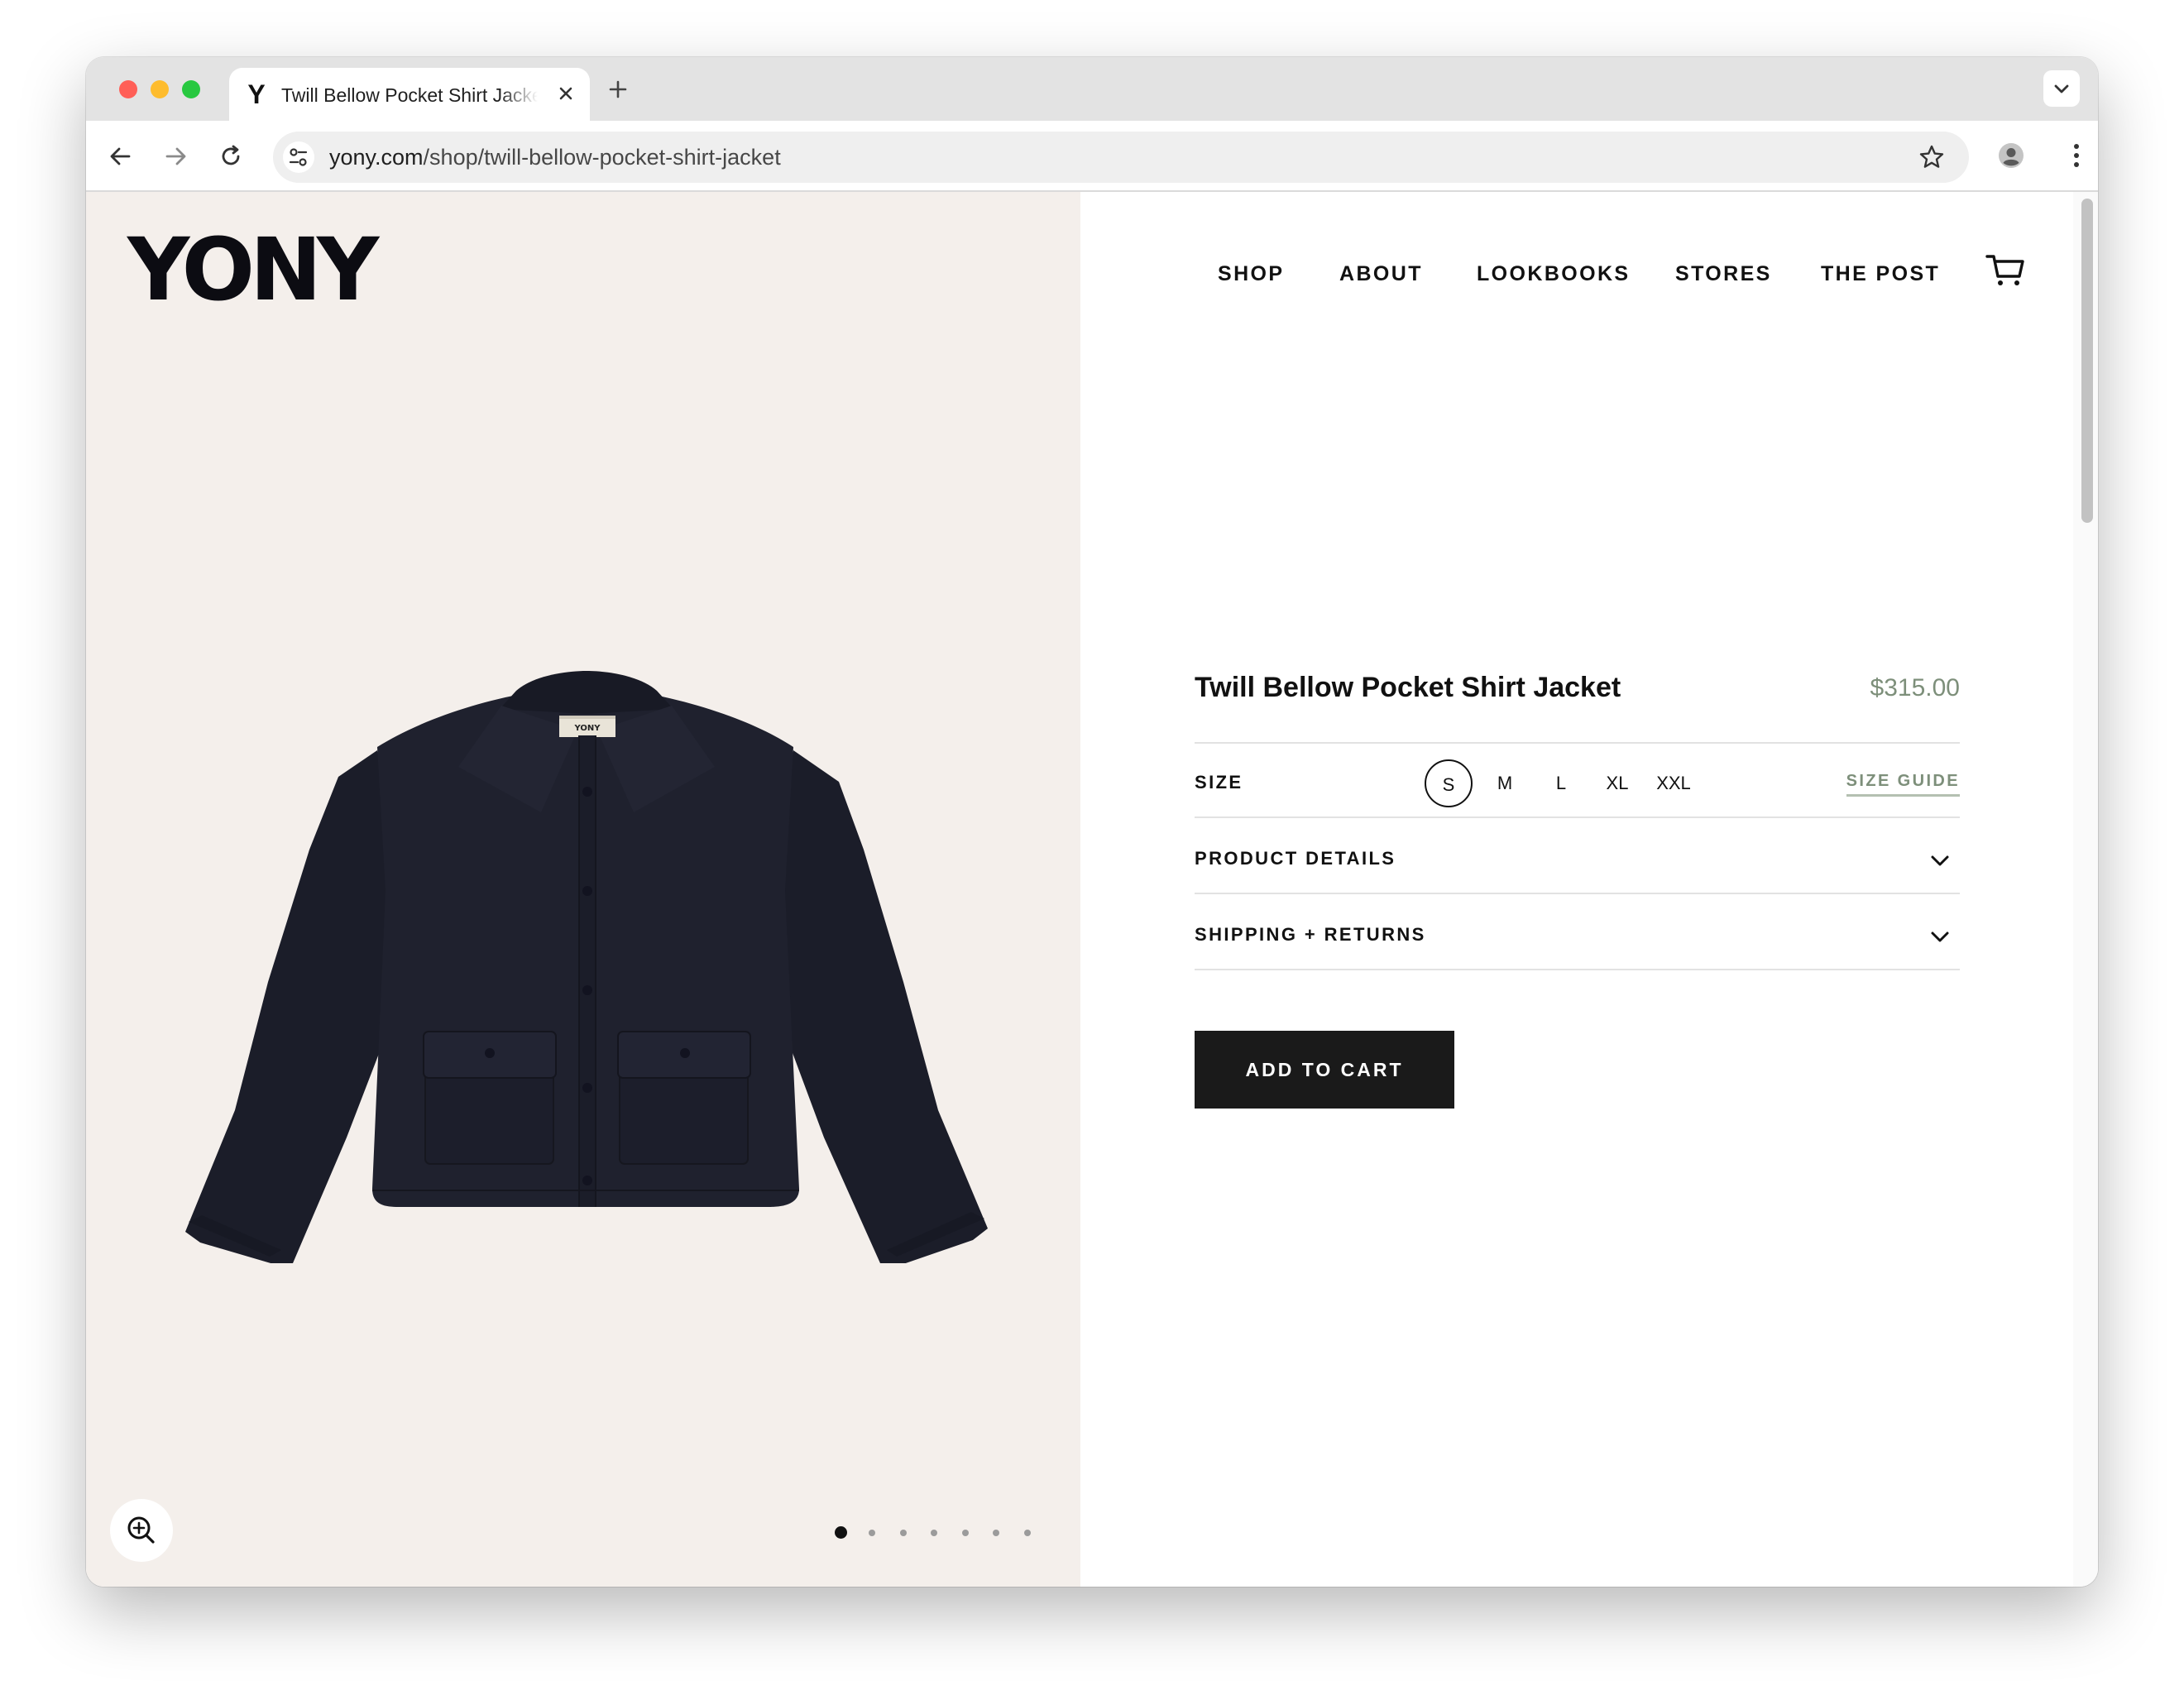 This screenshot has height=1700, width=2184. What do you see at coordinates (587, 728) in the screenshot?
I see `neck-label-text: YONY` at bounding box center [587, 728].